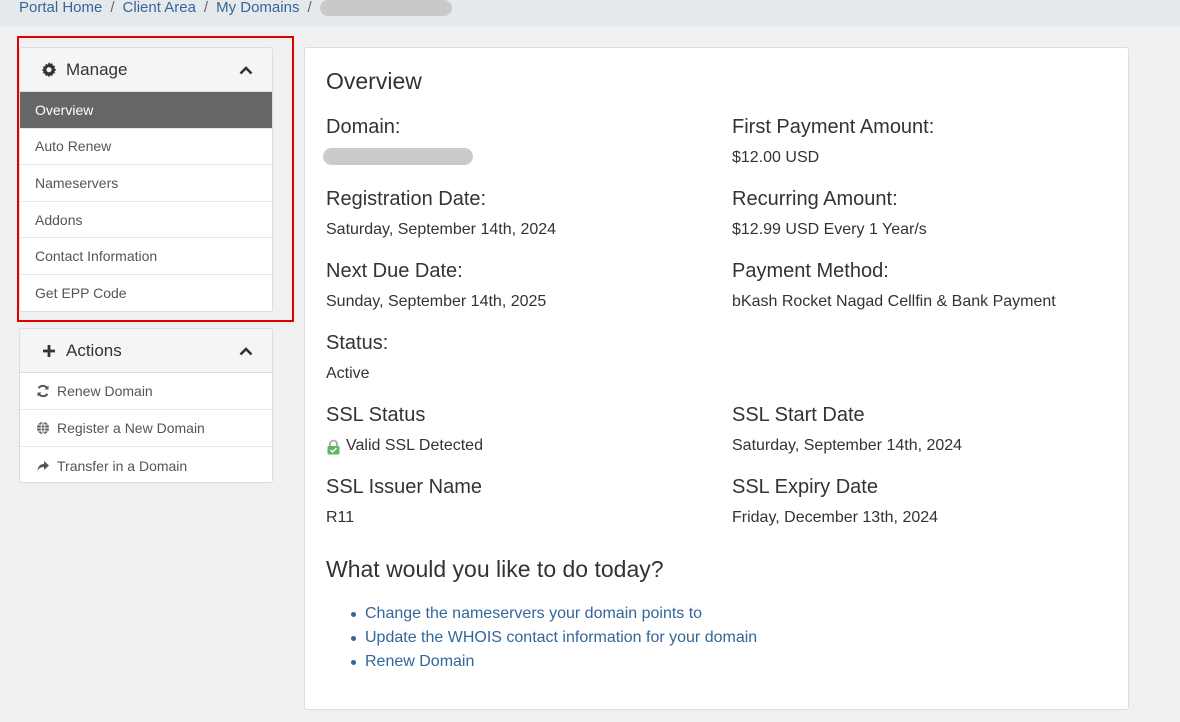 The image size is (1180, 722). I want to click on status-label: Status:, so click(357, 343).